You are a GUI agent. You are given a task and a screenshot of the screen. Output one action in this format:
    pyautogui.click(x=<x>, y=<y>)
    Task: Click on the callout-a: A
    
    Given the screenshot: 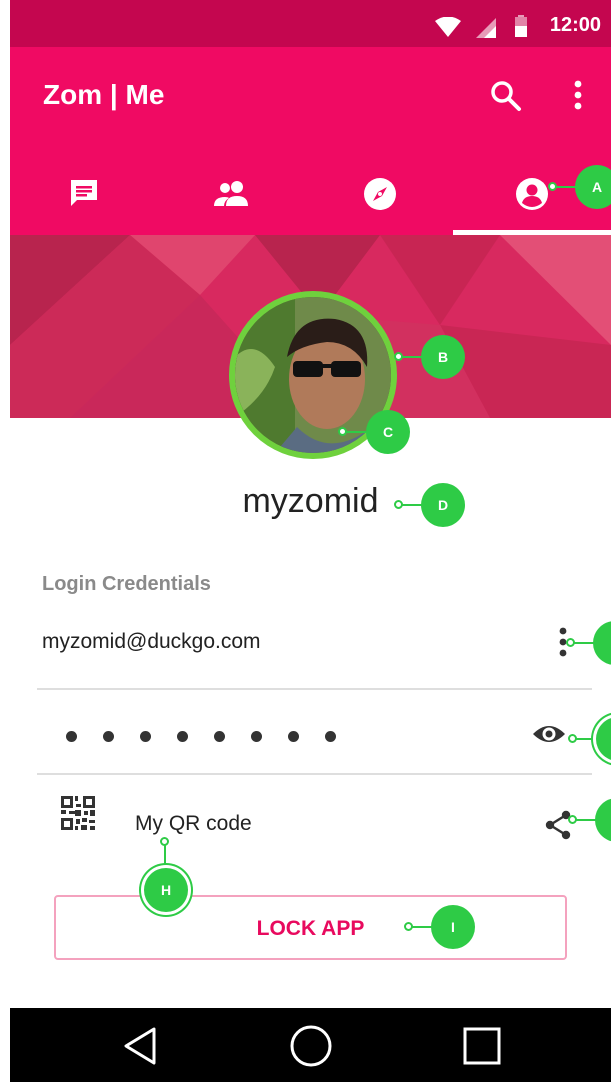 What is the action you would take?
    pyautogui.click(x=593, y=187)
    